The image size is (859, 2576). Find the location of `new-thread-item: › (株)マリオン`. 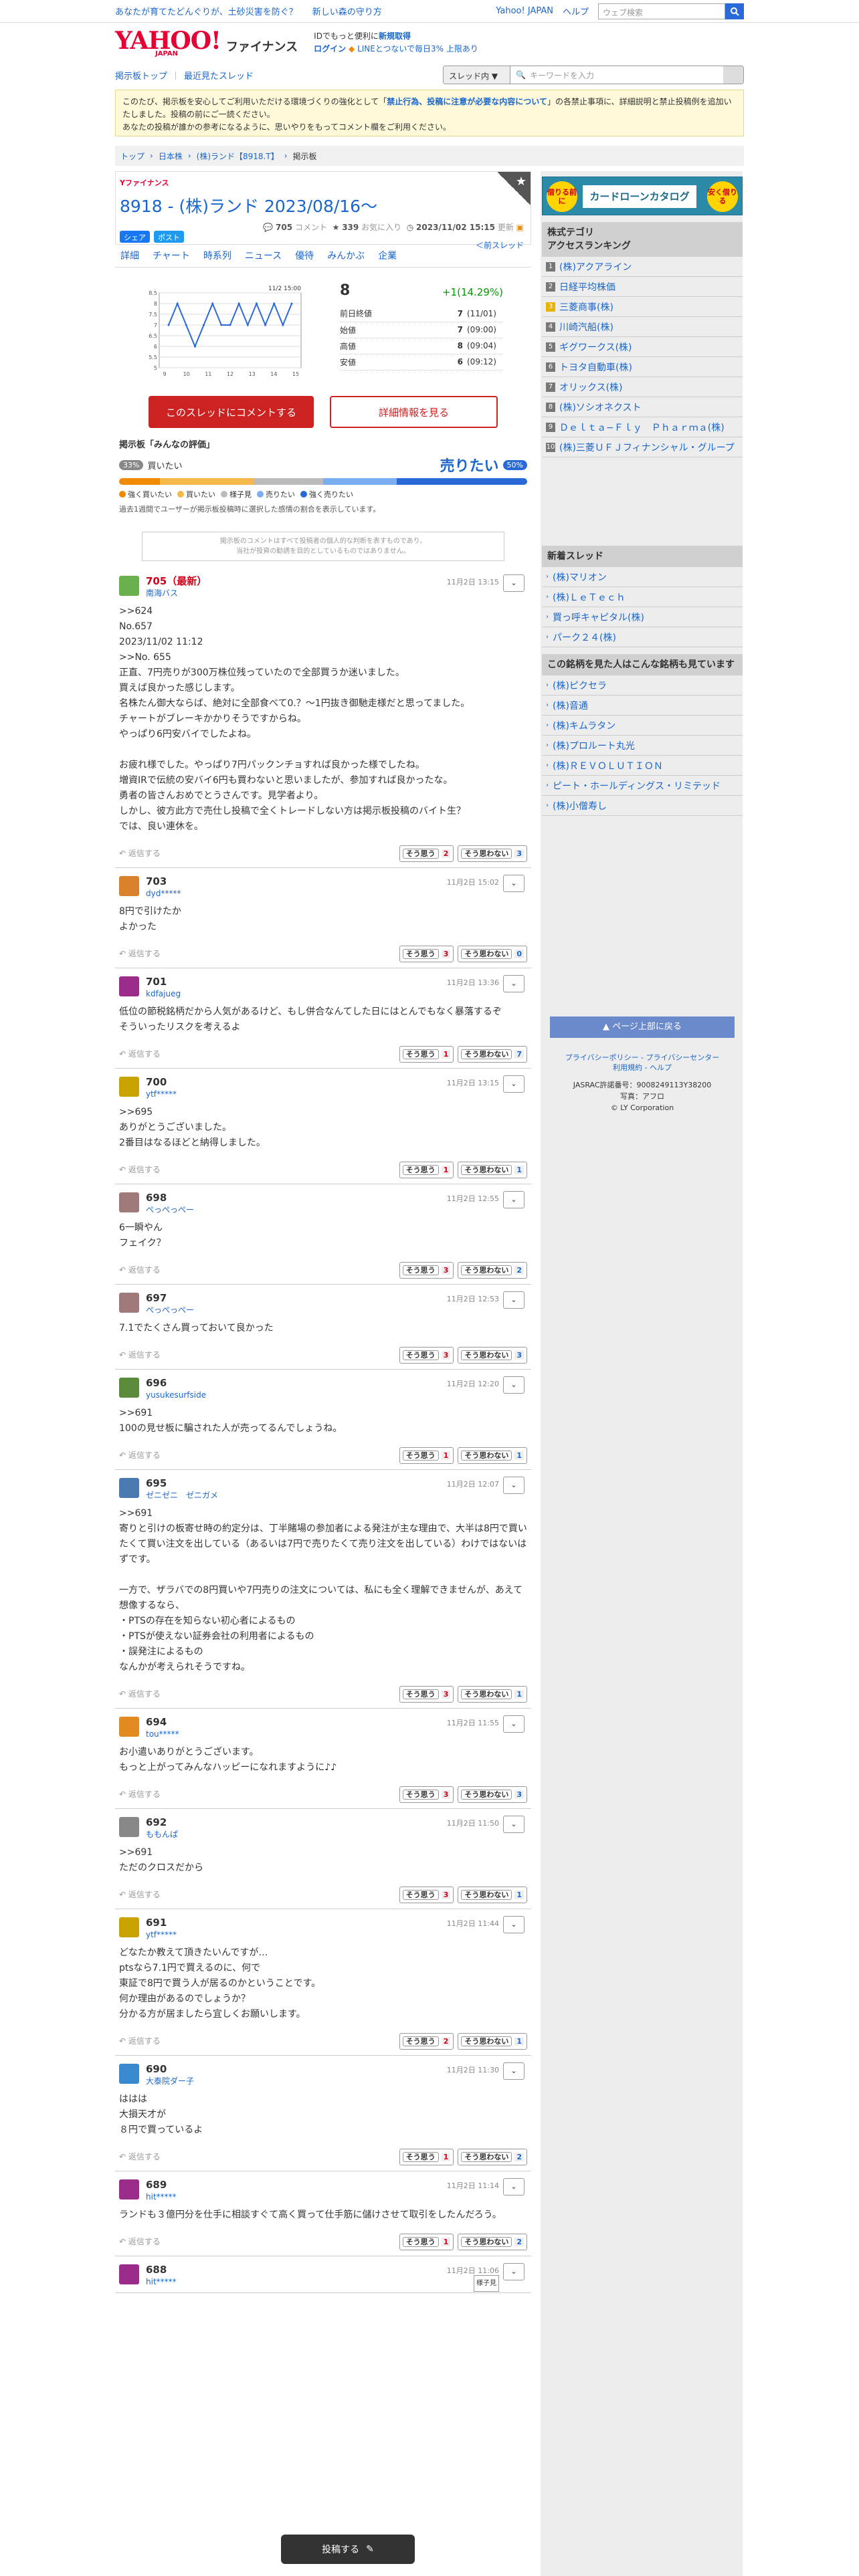

new-thread-item: › (株)マリオン is located at coordinates (642, 577).